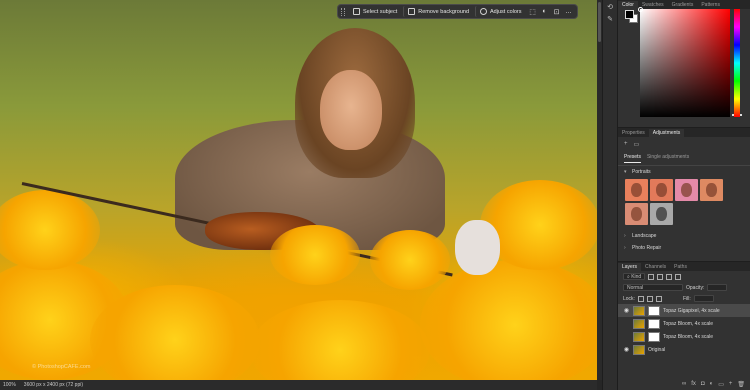 The height and width of the screenshot is (390, 750). Describe the element at coordinates (666, 133) in the screenshot. I see `tab-adjustments: Adjustments` at that location.